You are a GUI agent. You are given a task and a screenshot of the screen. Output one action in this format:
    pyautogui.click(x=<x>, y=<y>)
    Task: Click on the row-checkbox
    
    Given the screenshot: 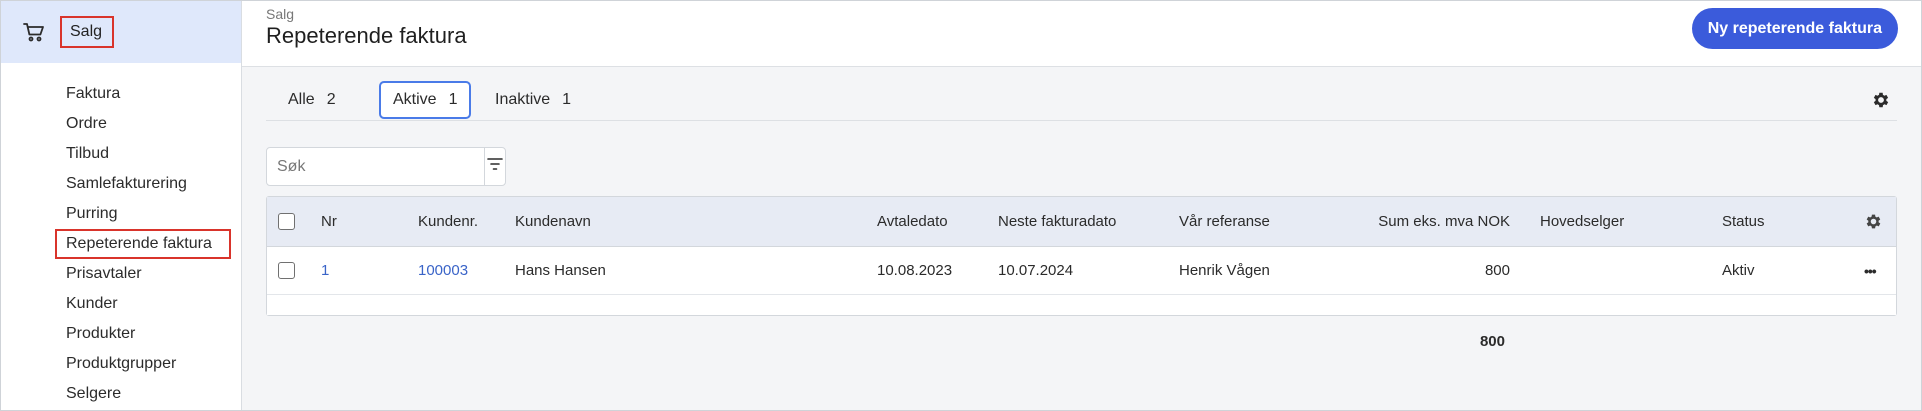 What is the action you would take?
    pyautogui.click(x=286, y=270)
    